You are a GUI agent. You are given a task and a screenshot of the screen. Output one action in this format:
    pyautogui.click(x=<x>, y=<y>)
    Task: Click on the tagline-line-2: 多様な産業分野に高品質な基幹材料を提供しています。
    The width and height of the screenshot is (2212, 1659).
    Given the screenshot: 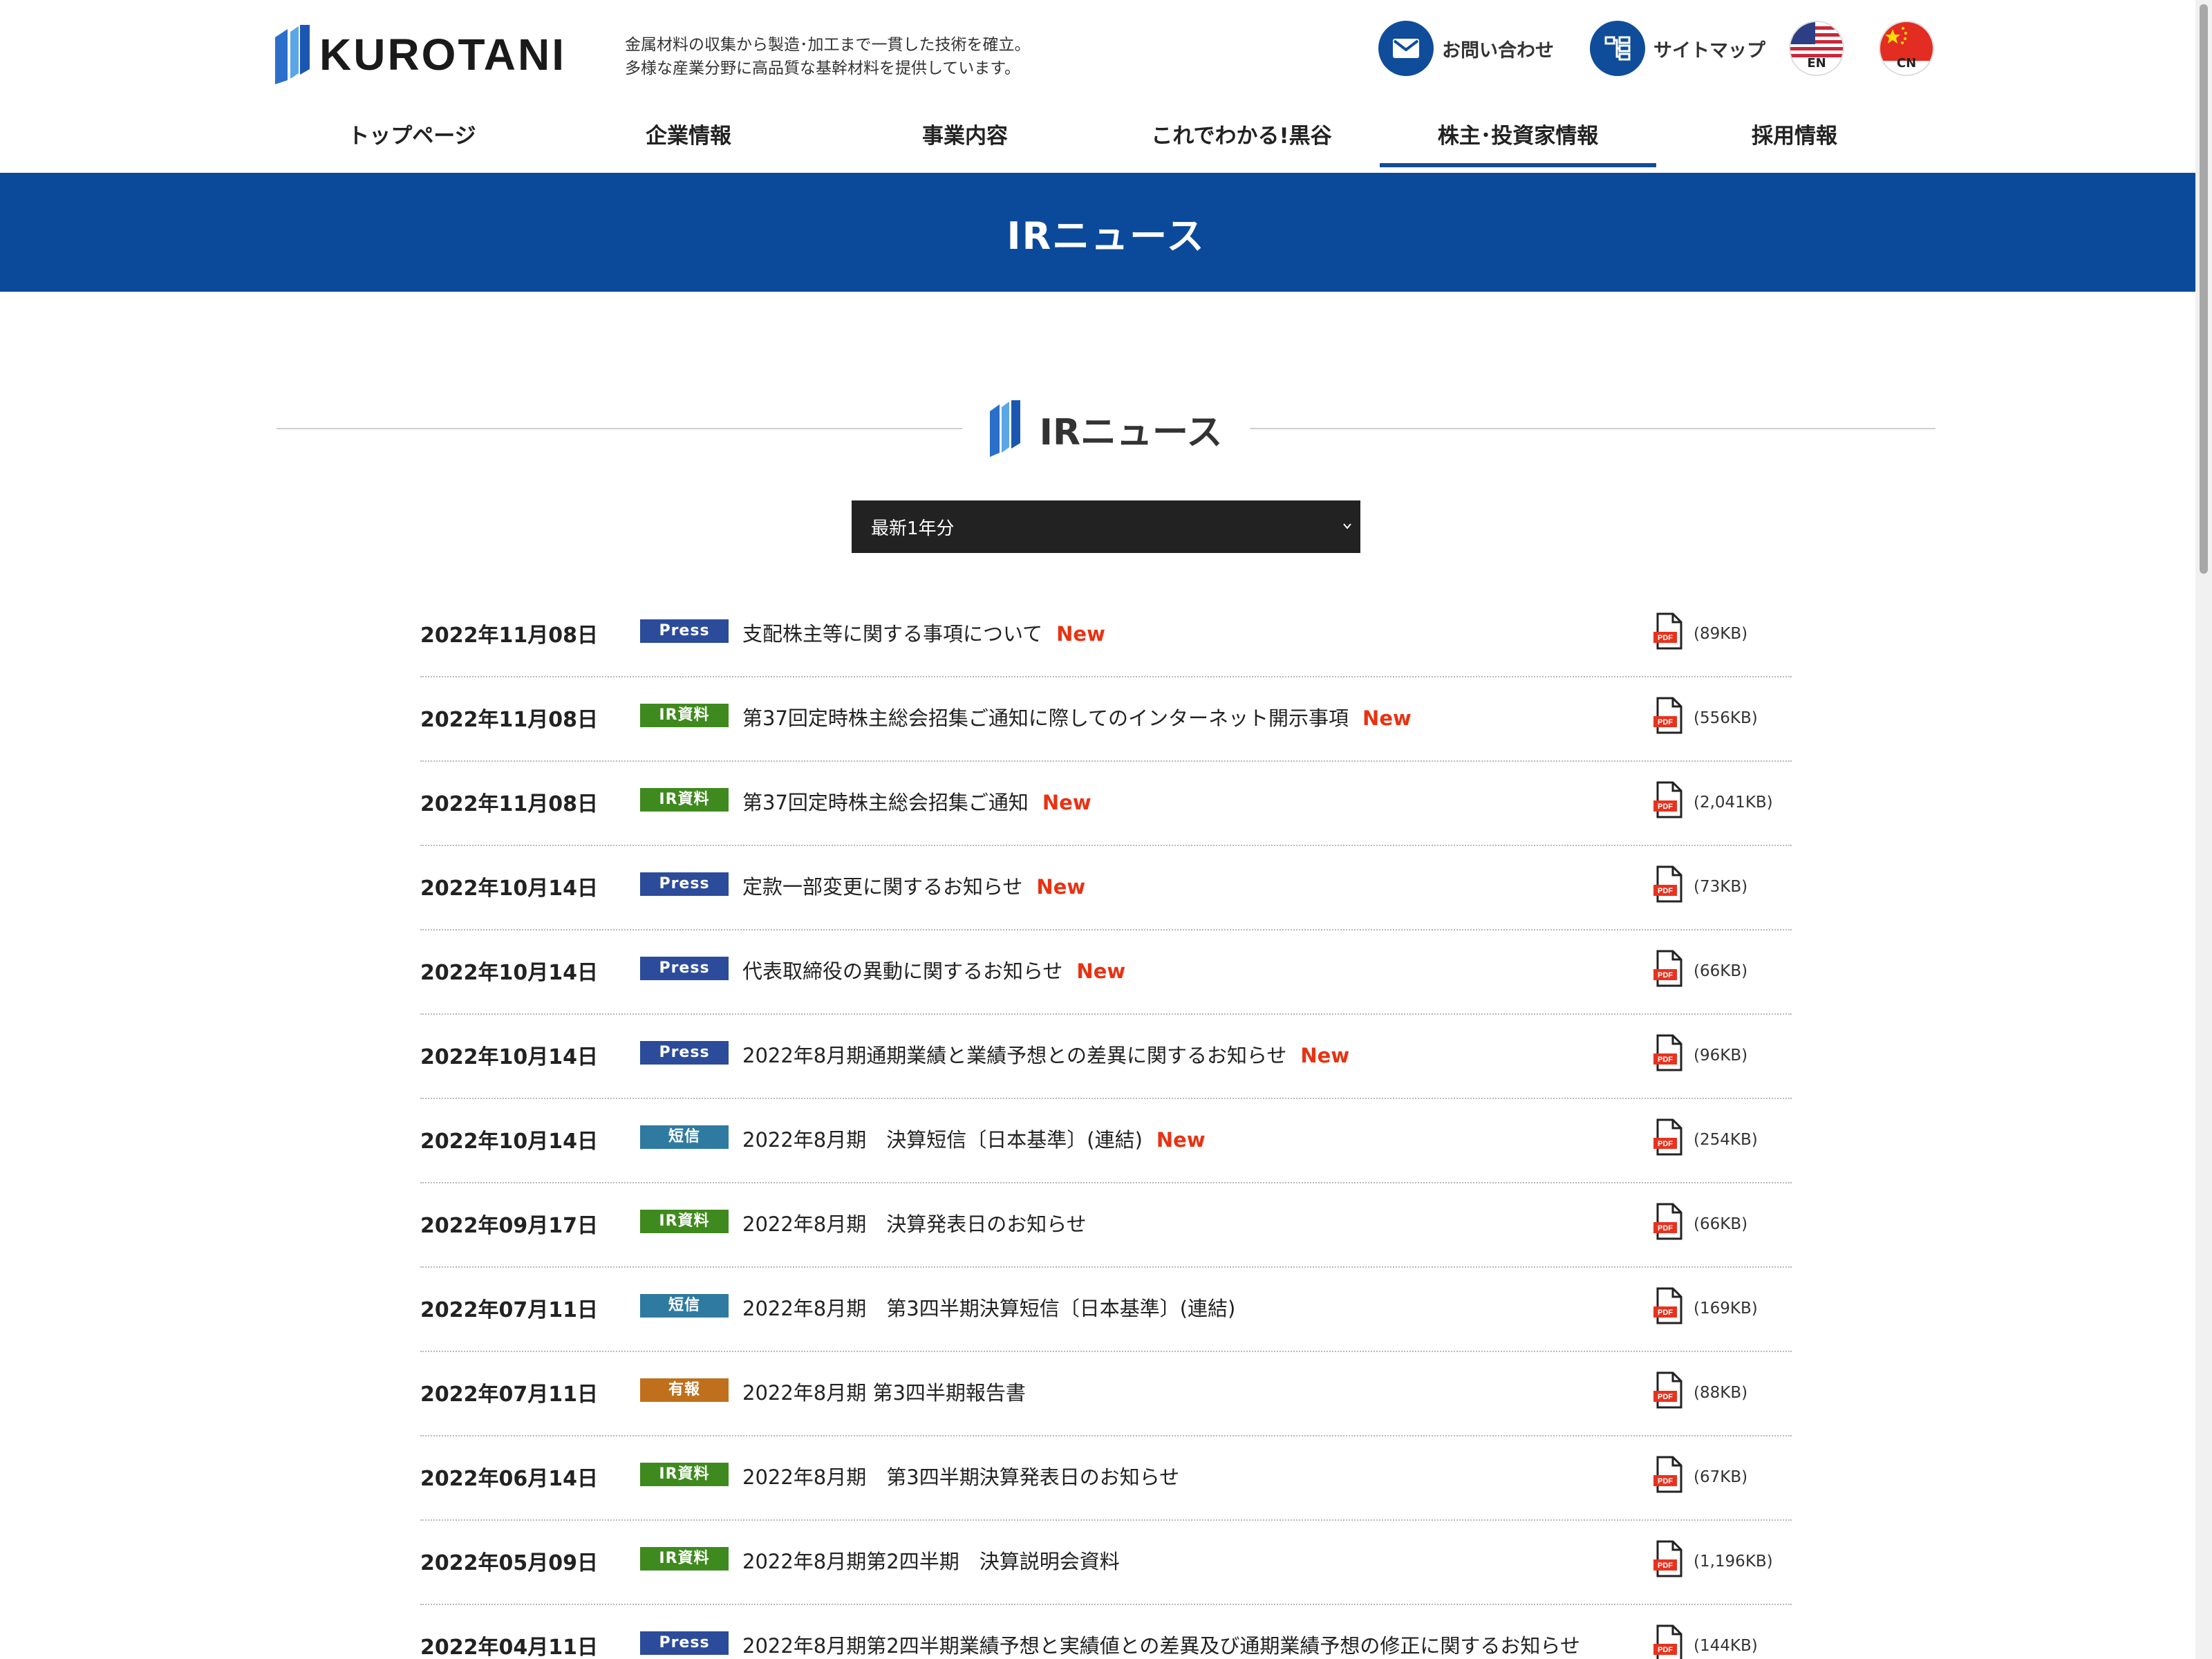 What is the action you would take?
    pyautogui.click(x=823, y=68)
    